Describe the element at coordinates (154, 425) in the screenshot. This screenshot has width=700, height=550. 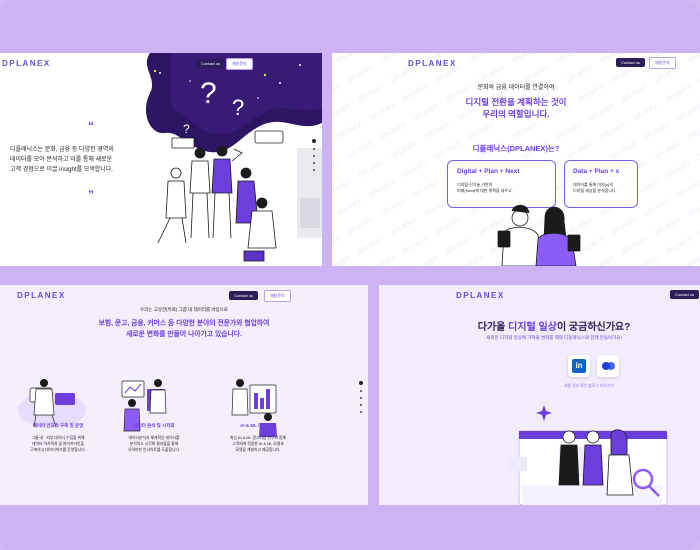
I see `feature-title: 데이터 분석 및 시각화` at that location.